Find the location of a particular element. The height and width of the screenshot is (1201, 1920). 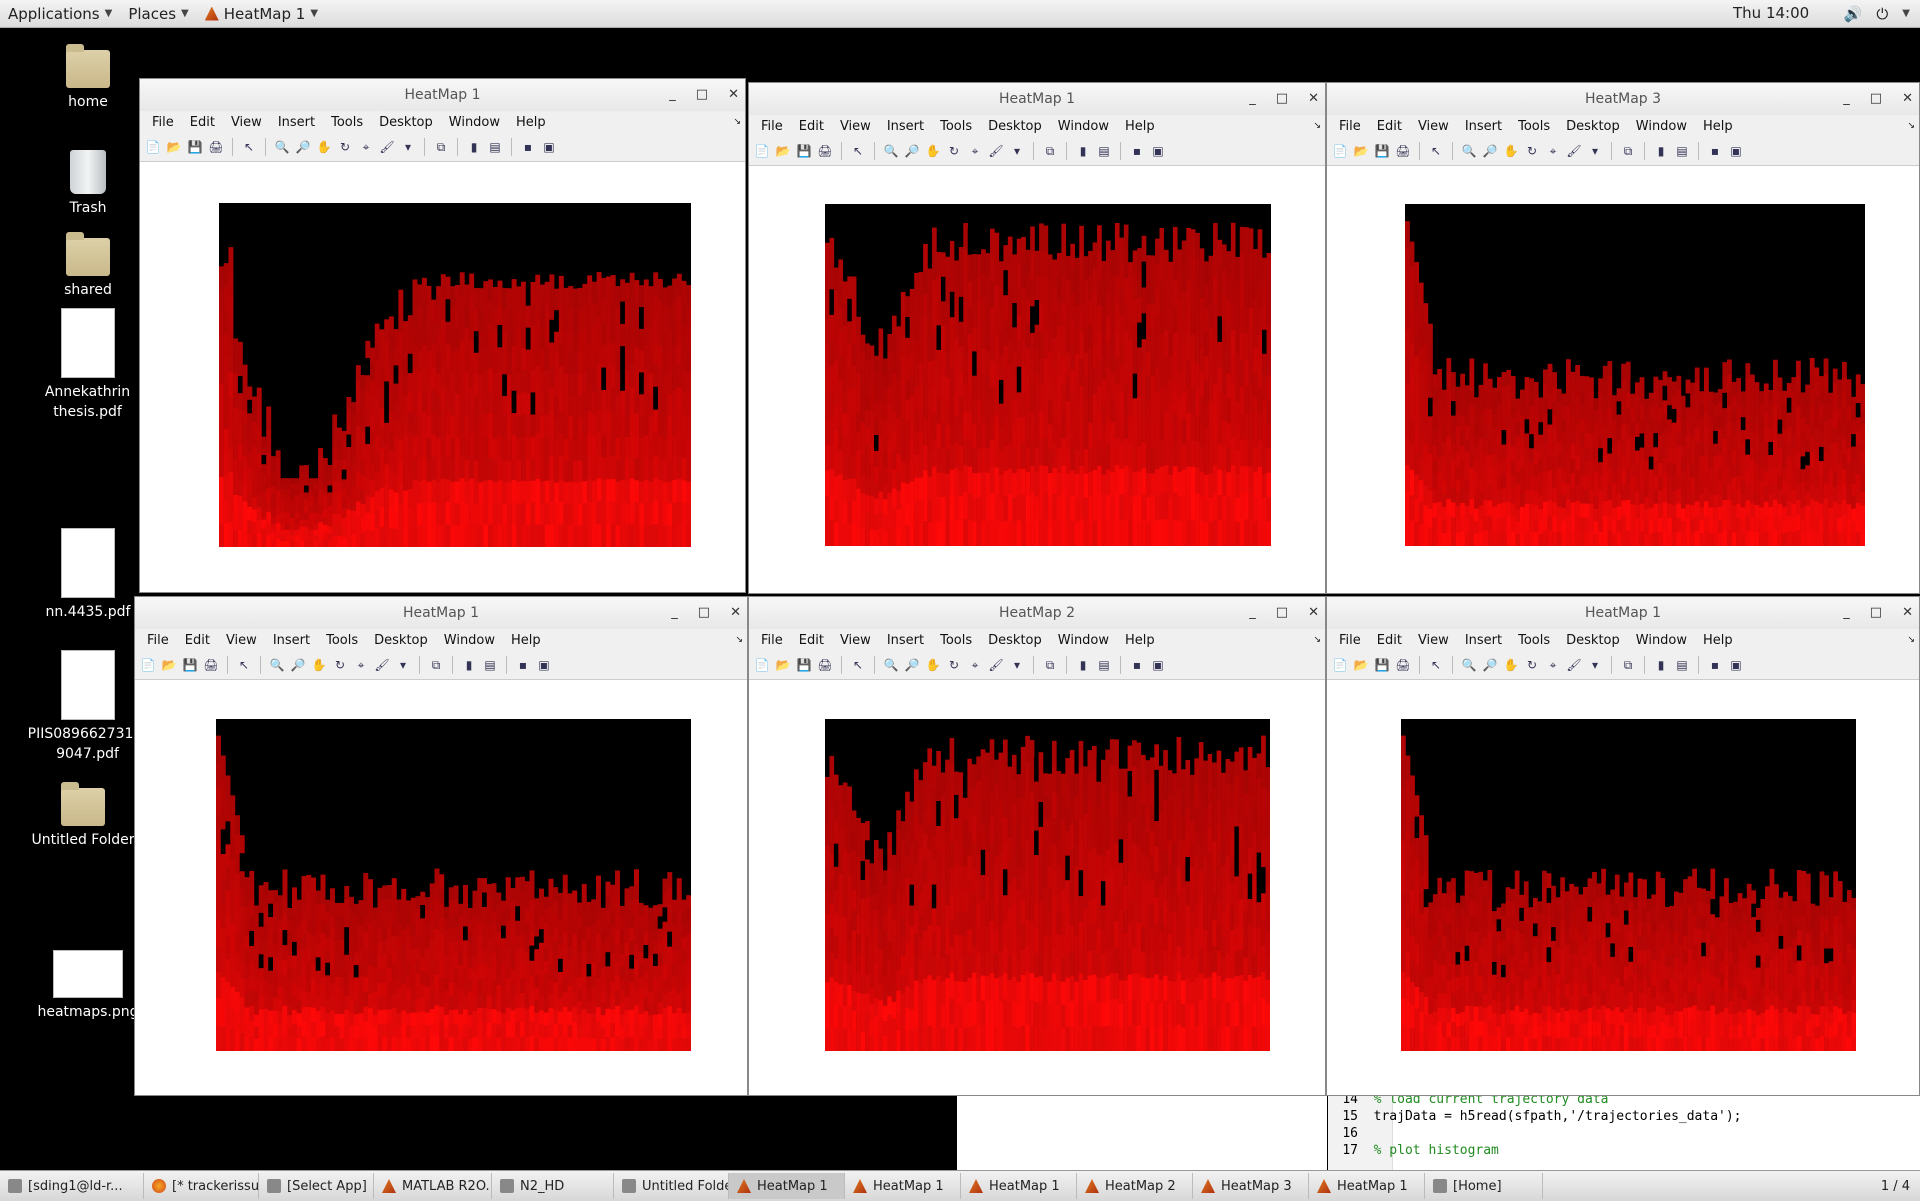

show-tools-icon: ▣ is located at coordinates (544, 665).